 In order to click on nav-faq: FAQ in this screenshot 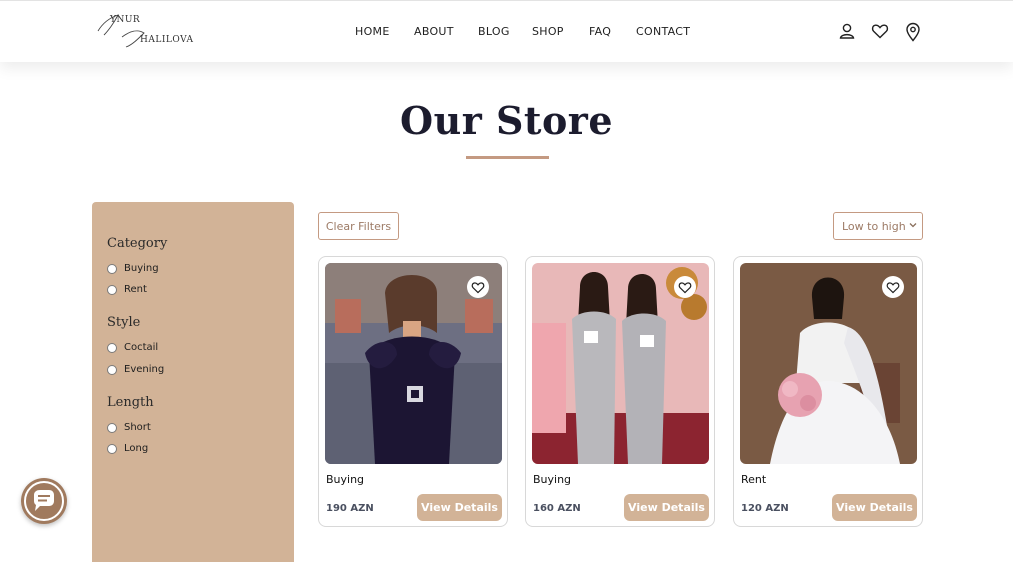, I will do `click(600, 31)`.